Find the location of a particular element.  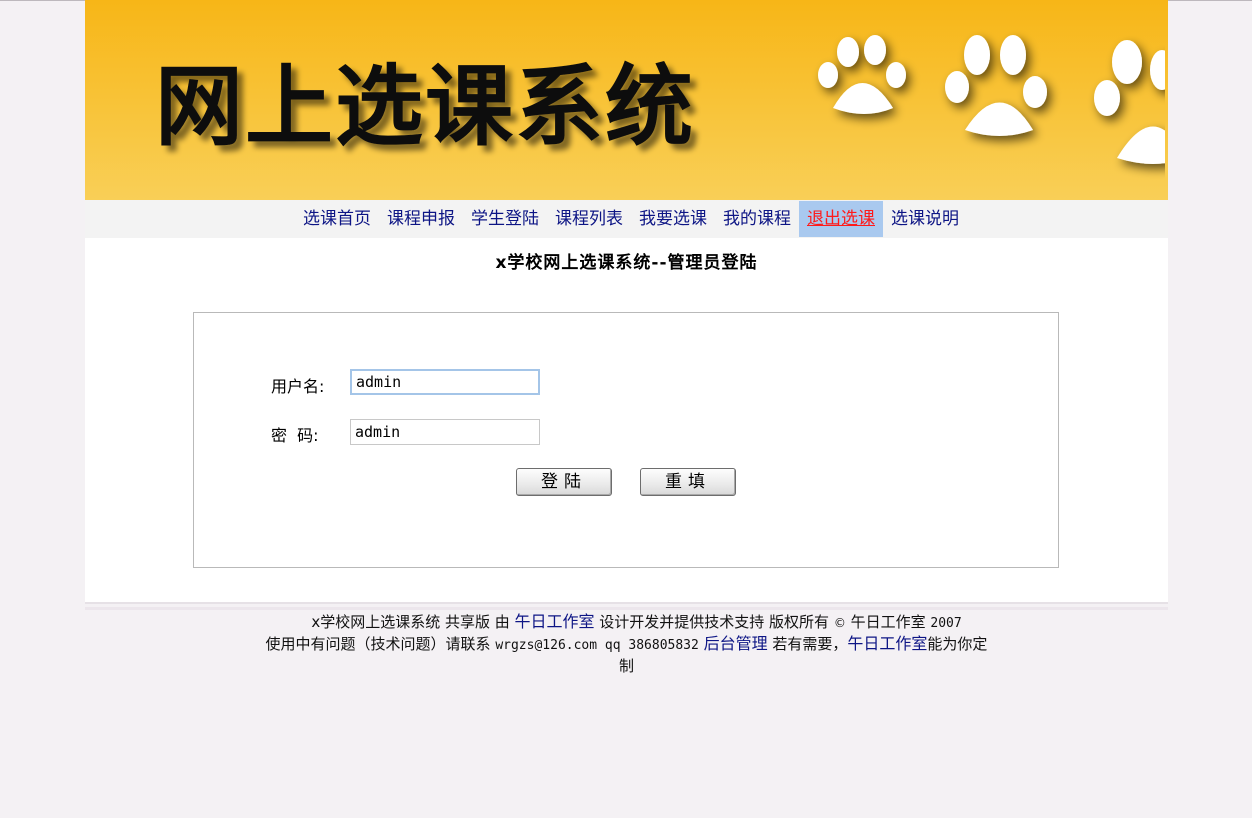

main-navigation: 选课首页 课程申报 学生登陆 课程列表 我要选课 我的课程 退出选课 选课说明 is located at coordinates (626, 219).